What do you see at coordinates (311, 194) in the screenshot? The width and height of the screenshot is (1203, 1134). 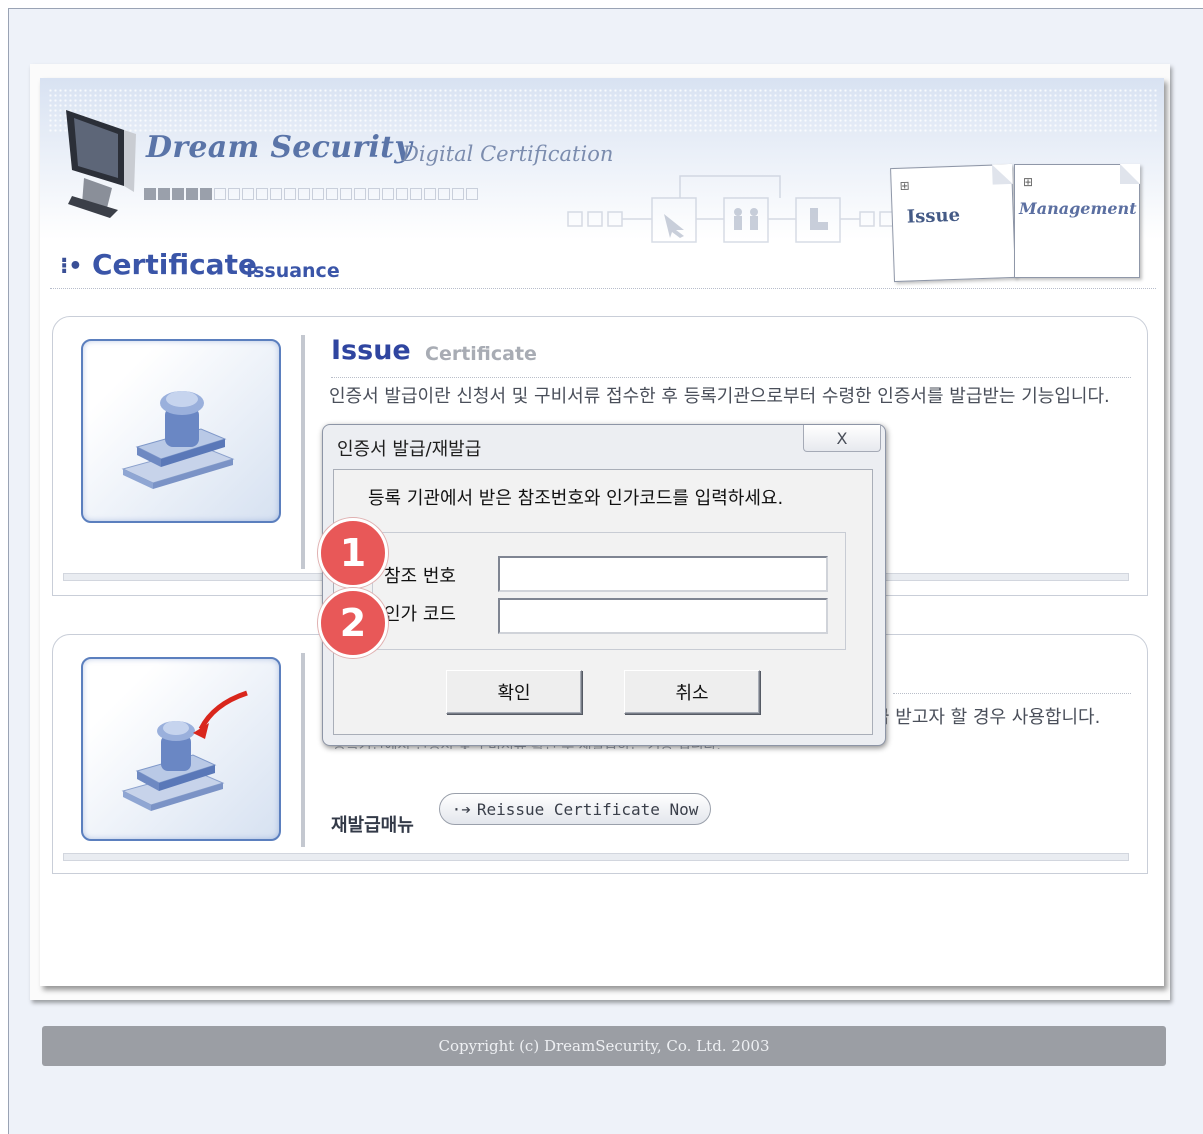 I see `progress-squares` at bounding box center [311, 194].